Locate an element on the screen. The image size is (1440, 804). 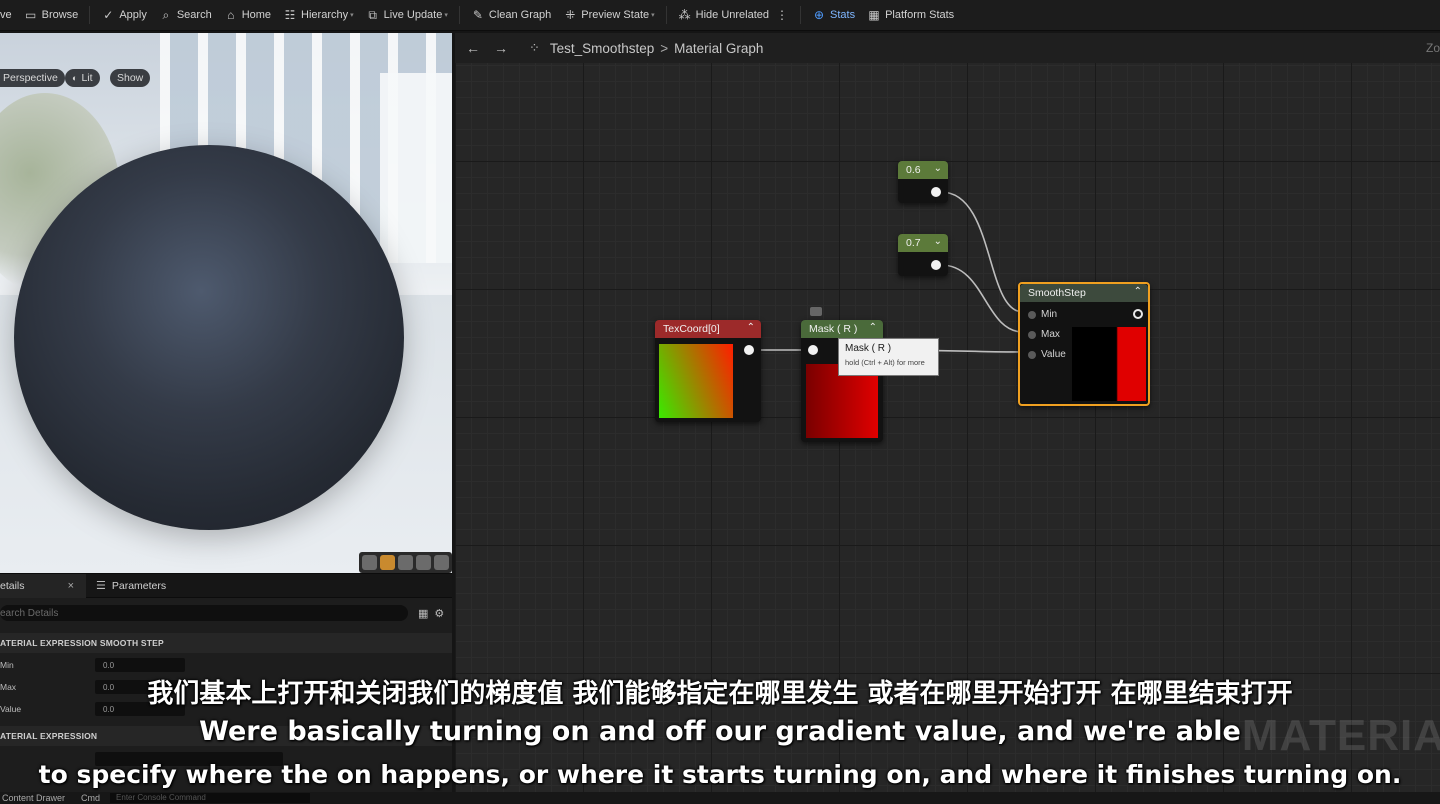
node-header: SmoothStep ⌃ is located at coordinates (1084, 293).